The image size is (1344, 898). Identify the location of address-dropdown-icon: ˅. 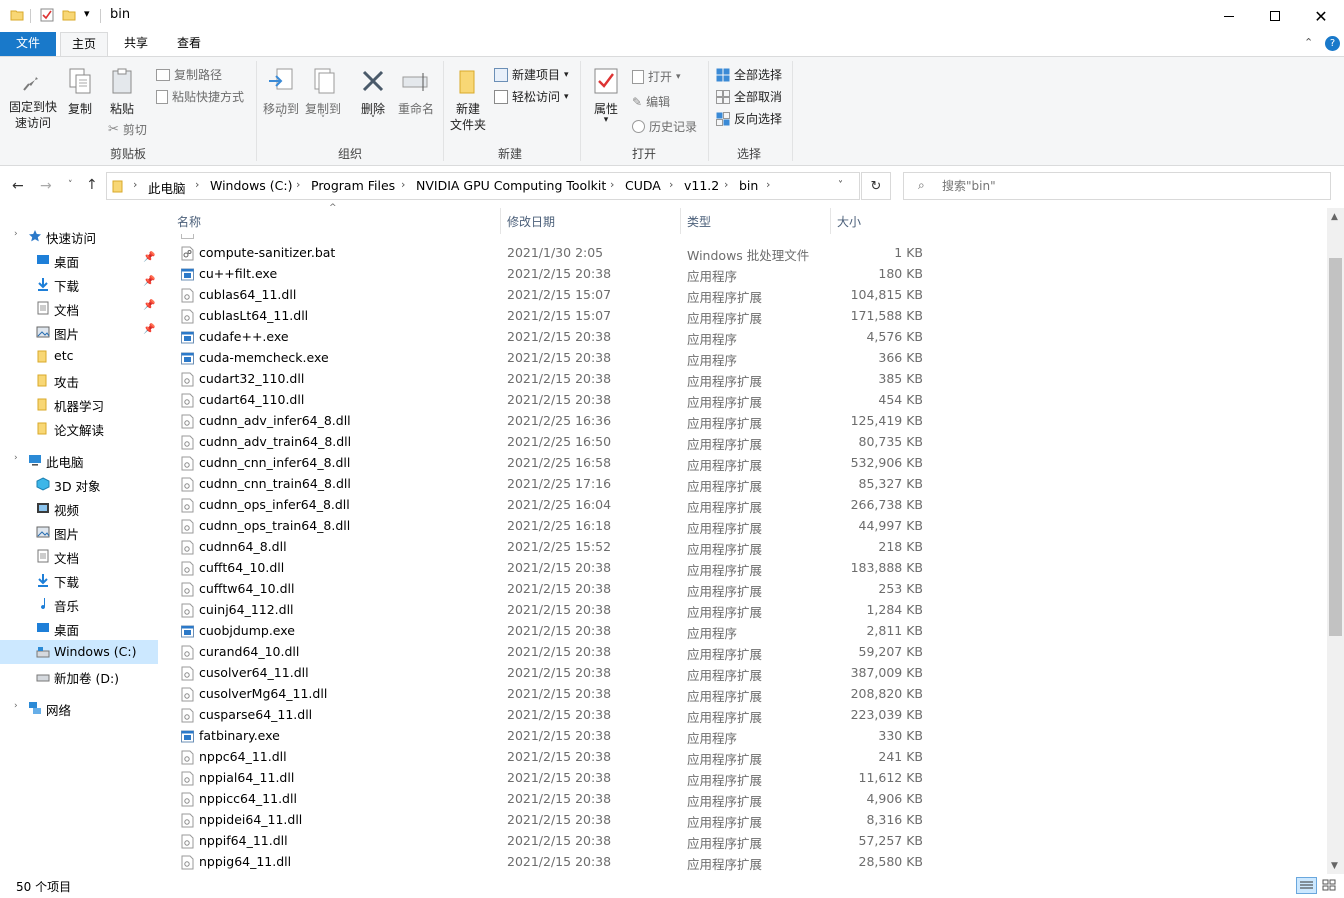
(840, 185).